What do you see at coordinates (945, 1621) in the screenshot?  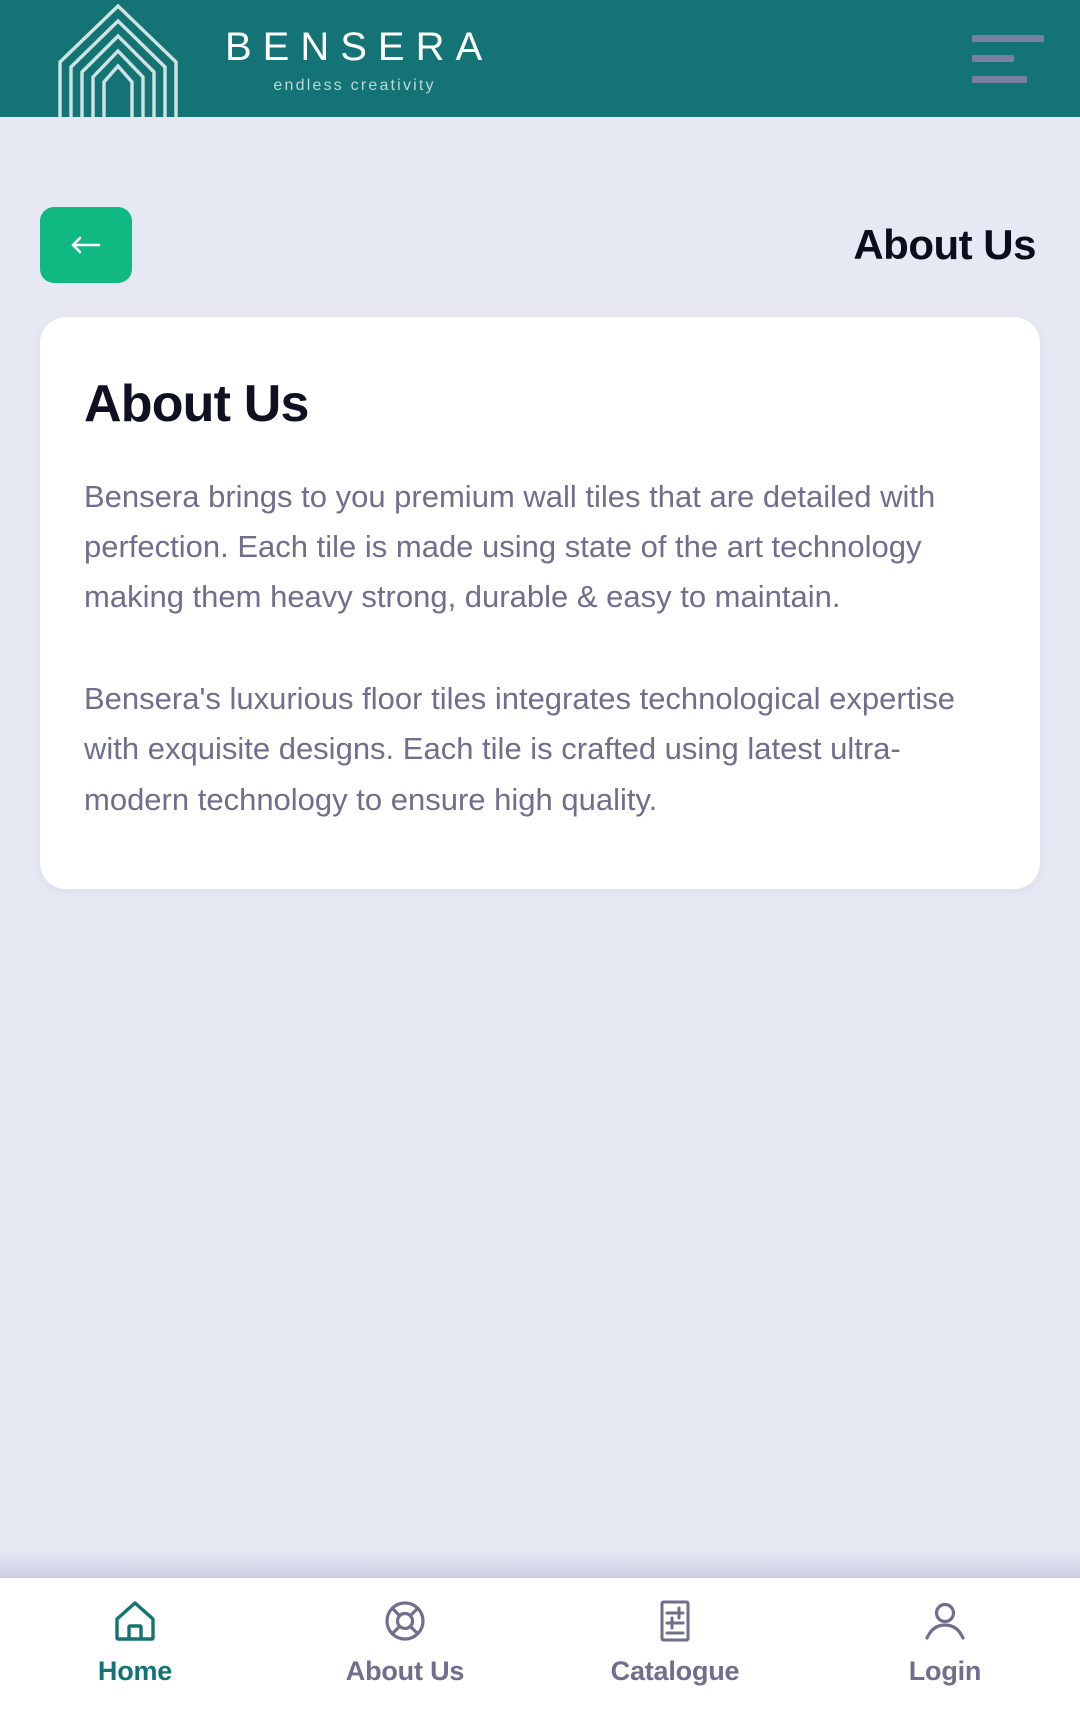 I see `user-icon` at bounding box center [945, 1621].